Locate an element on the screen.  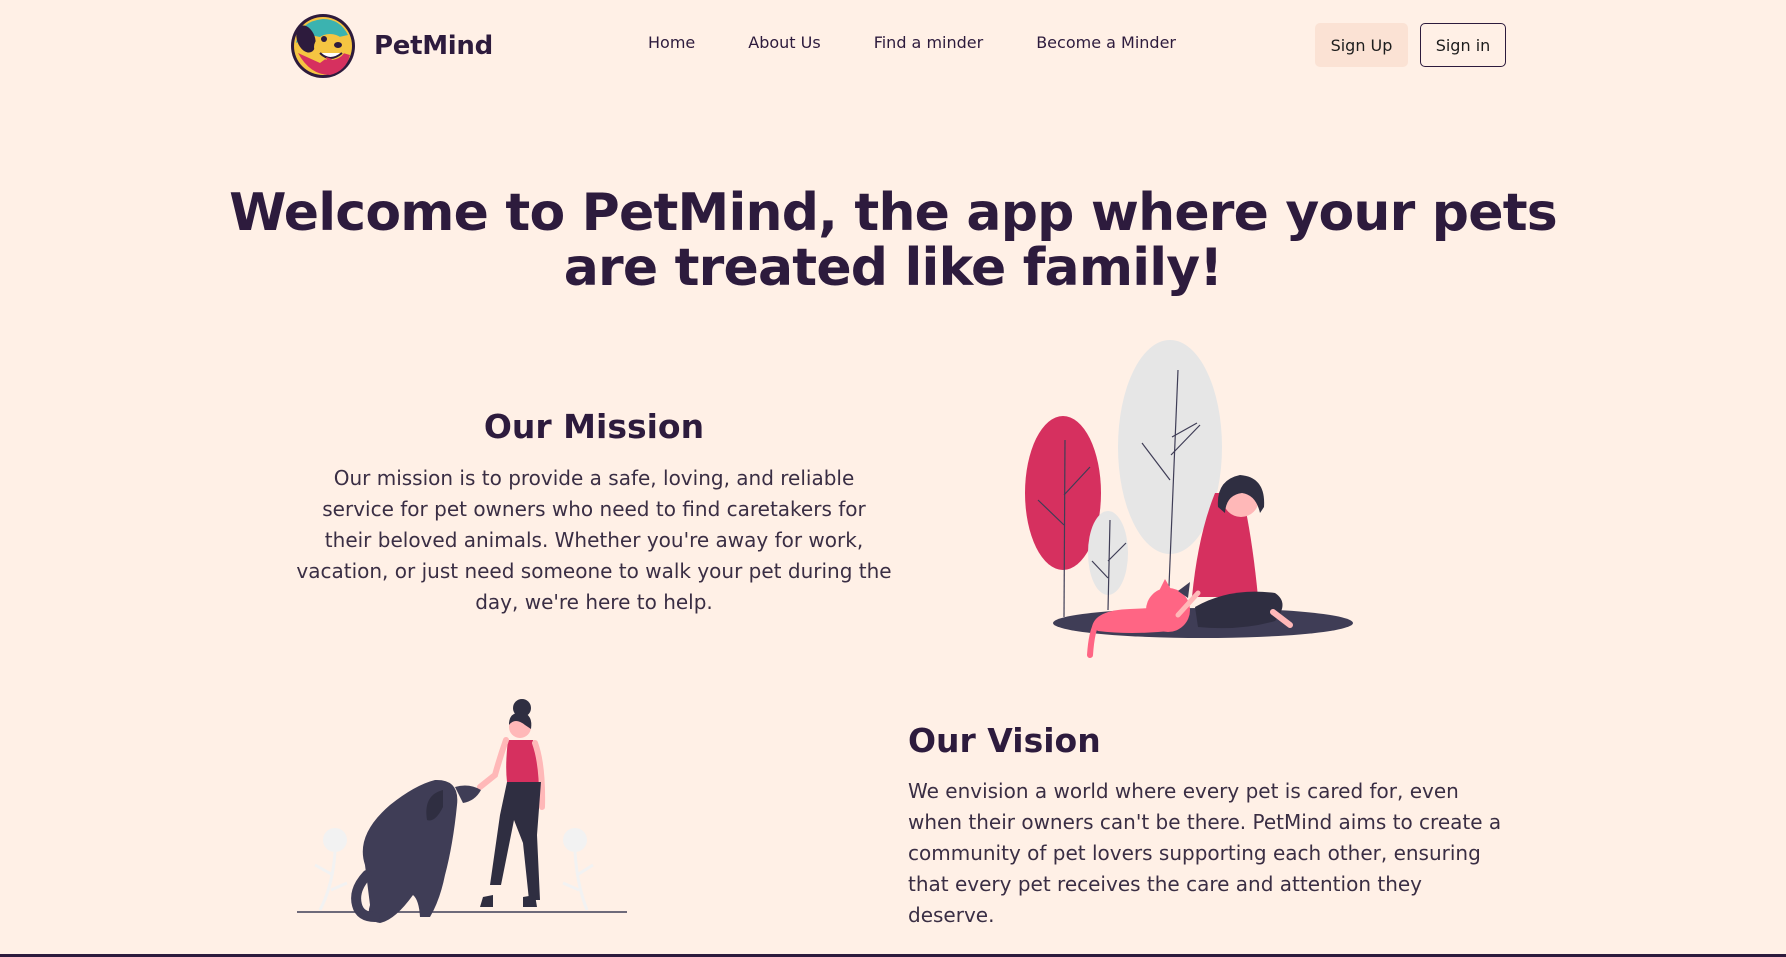
nav-find-minder-link: Find a minder is located at coordinates (929, 42).